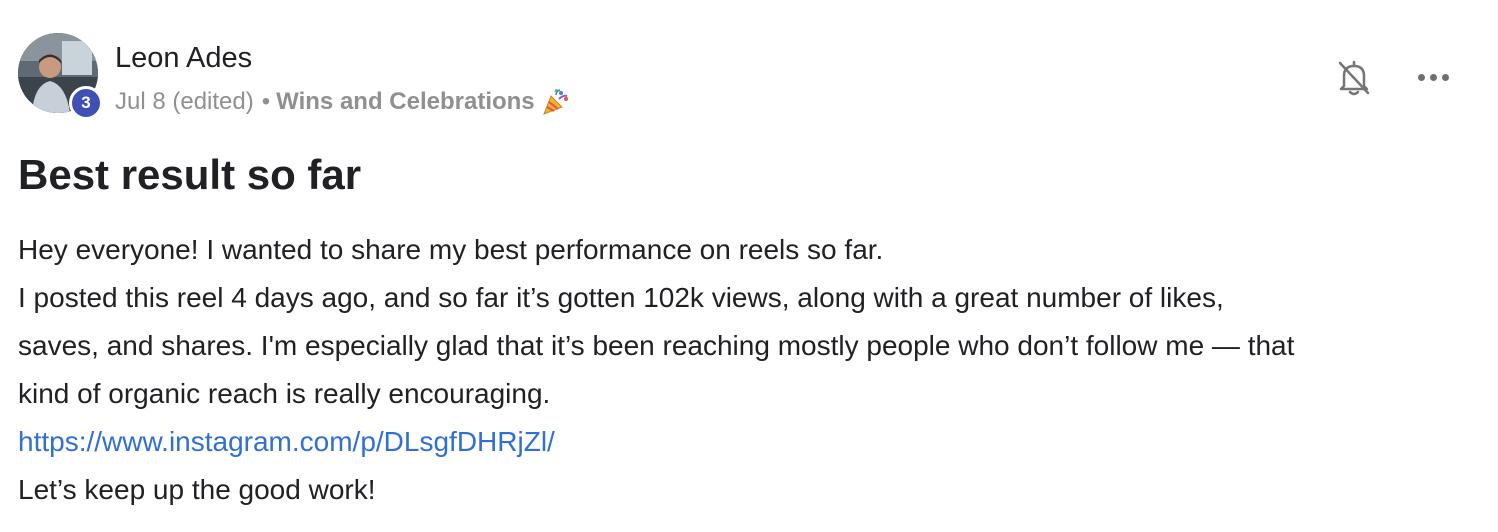 This screenshot has height=532, width=1498. Describe the element at coordinates (60, 76) in the screenshot. I see `author-avatar-group: 3` at that location.